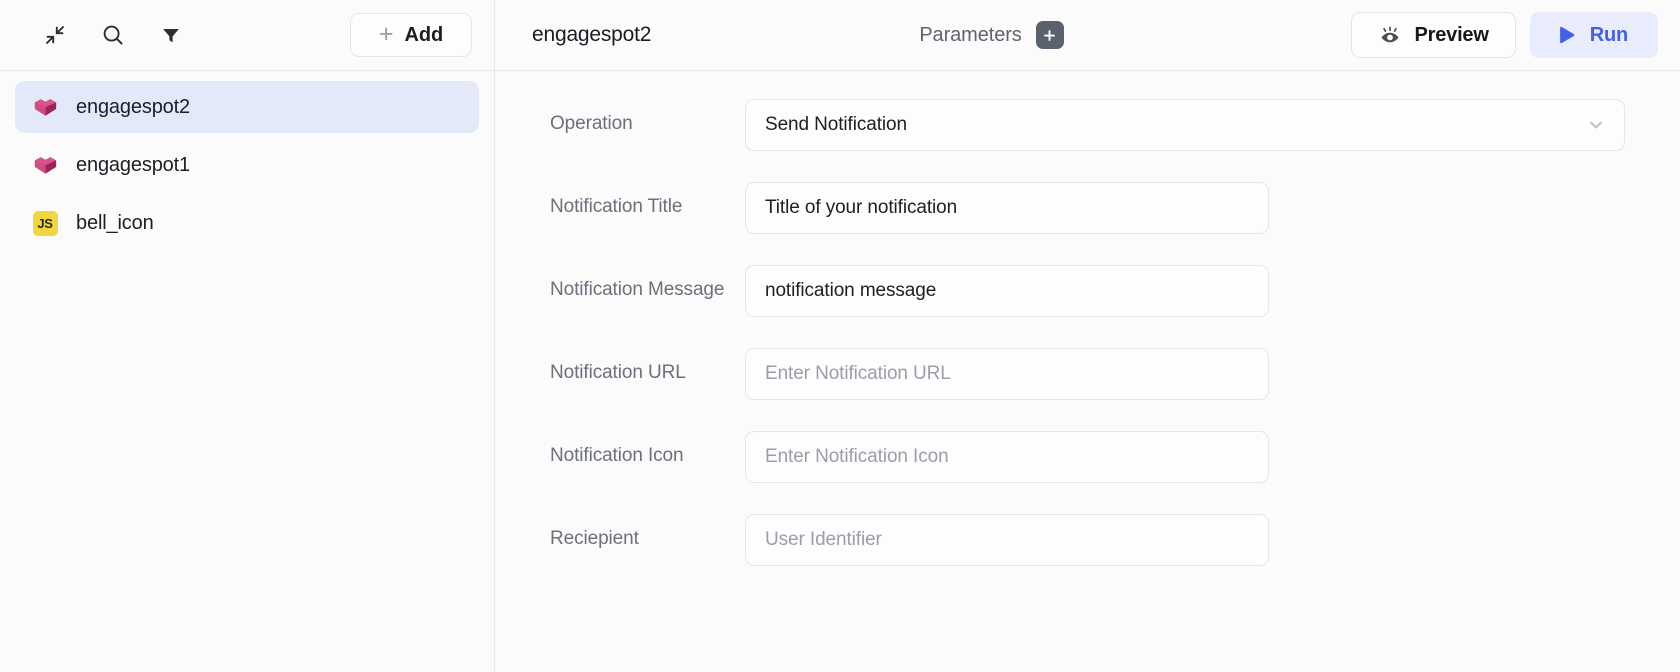  I want to click on operation-select: Send Notification, so click(1185, 125).